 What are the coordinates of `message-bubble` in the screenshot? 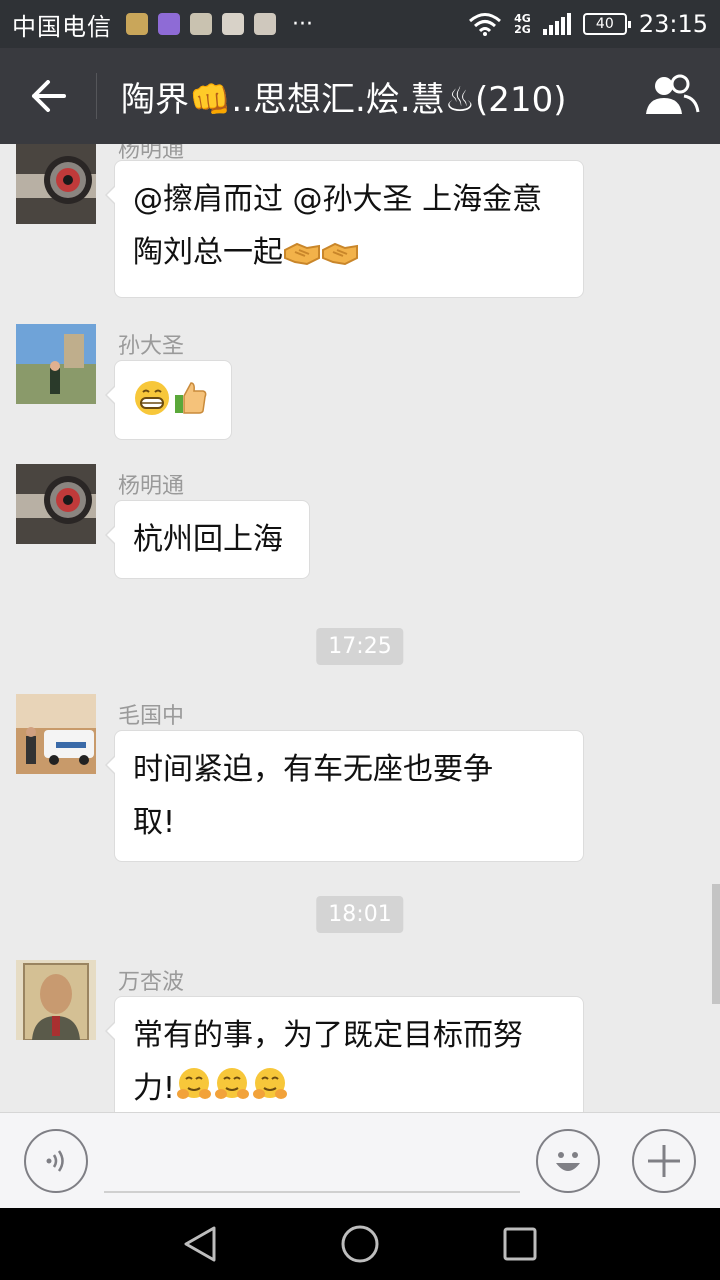 It's located at (168, 400).